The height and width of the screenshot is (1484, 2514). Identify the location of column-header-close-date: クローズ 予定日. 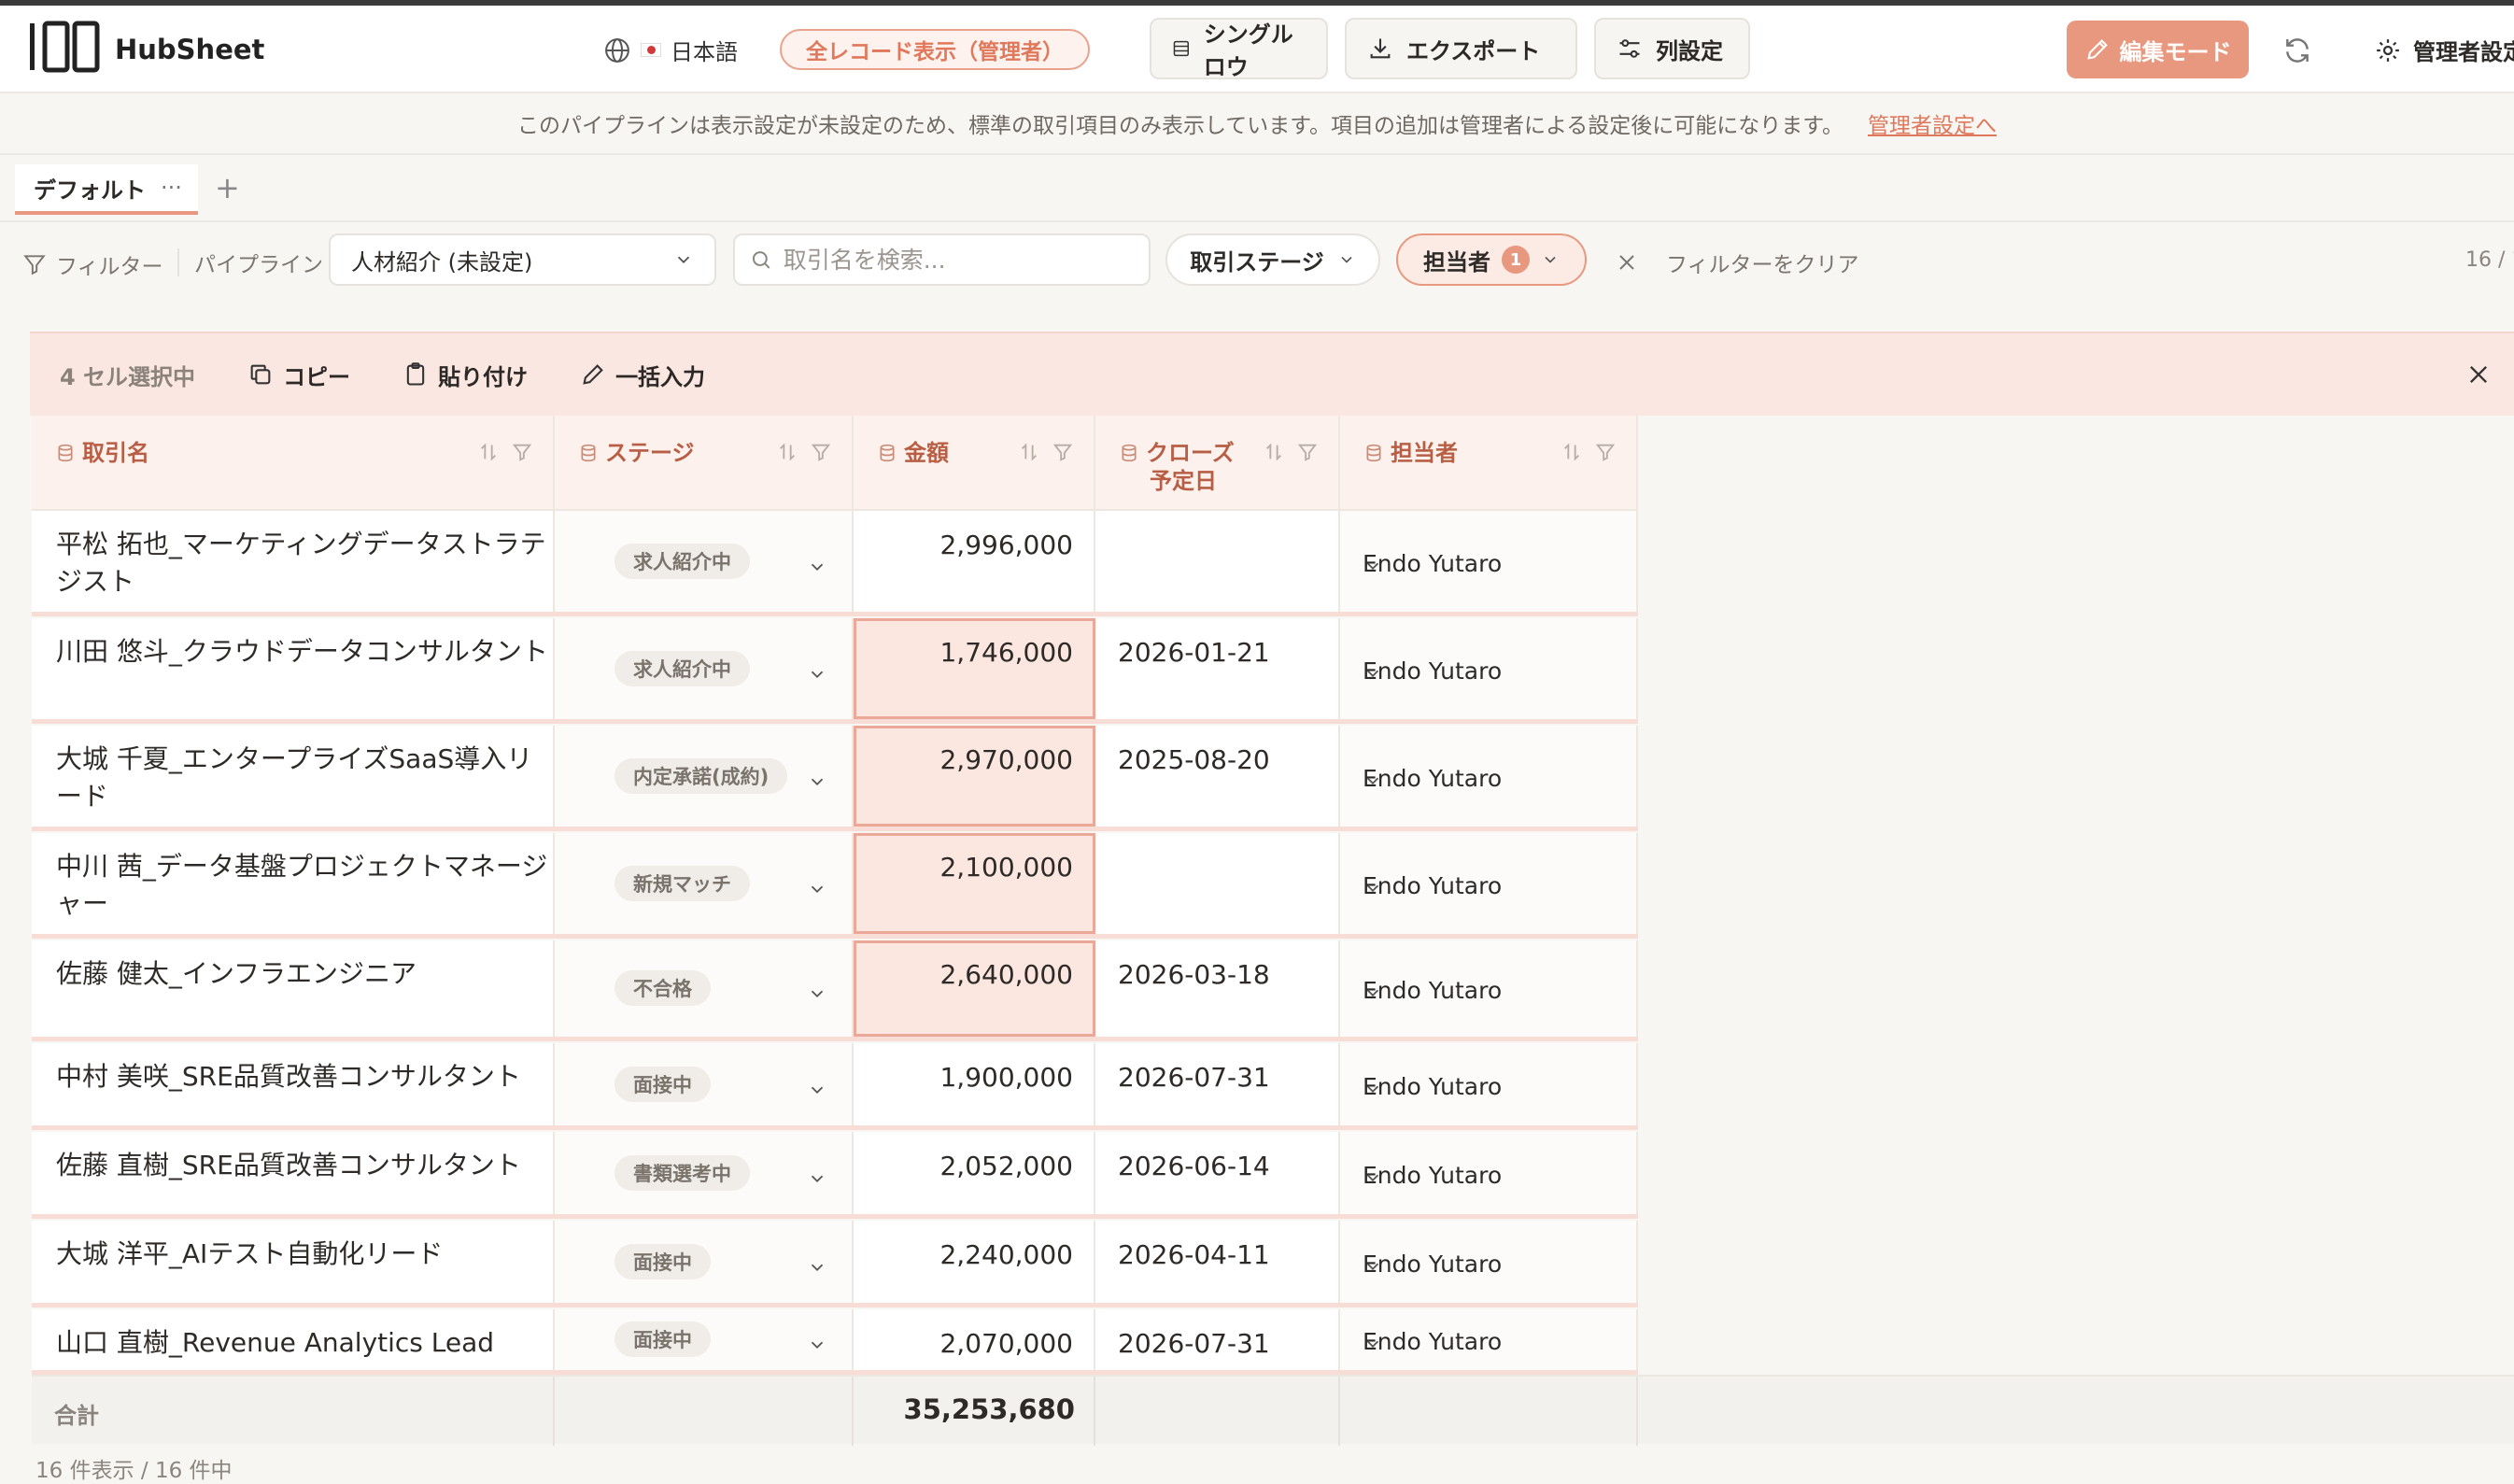
(1217, 463).